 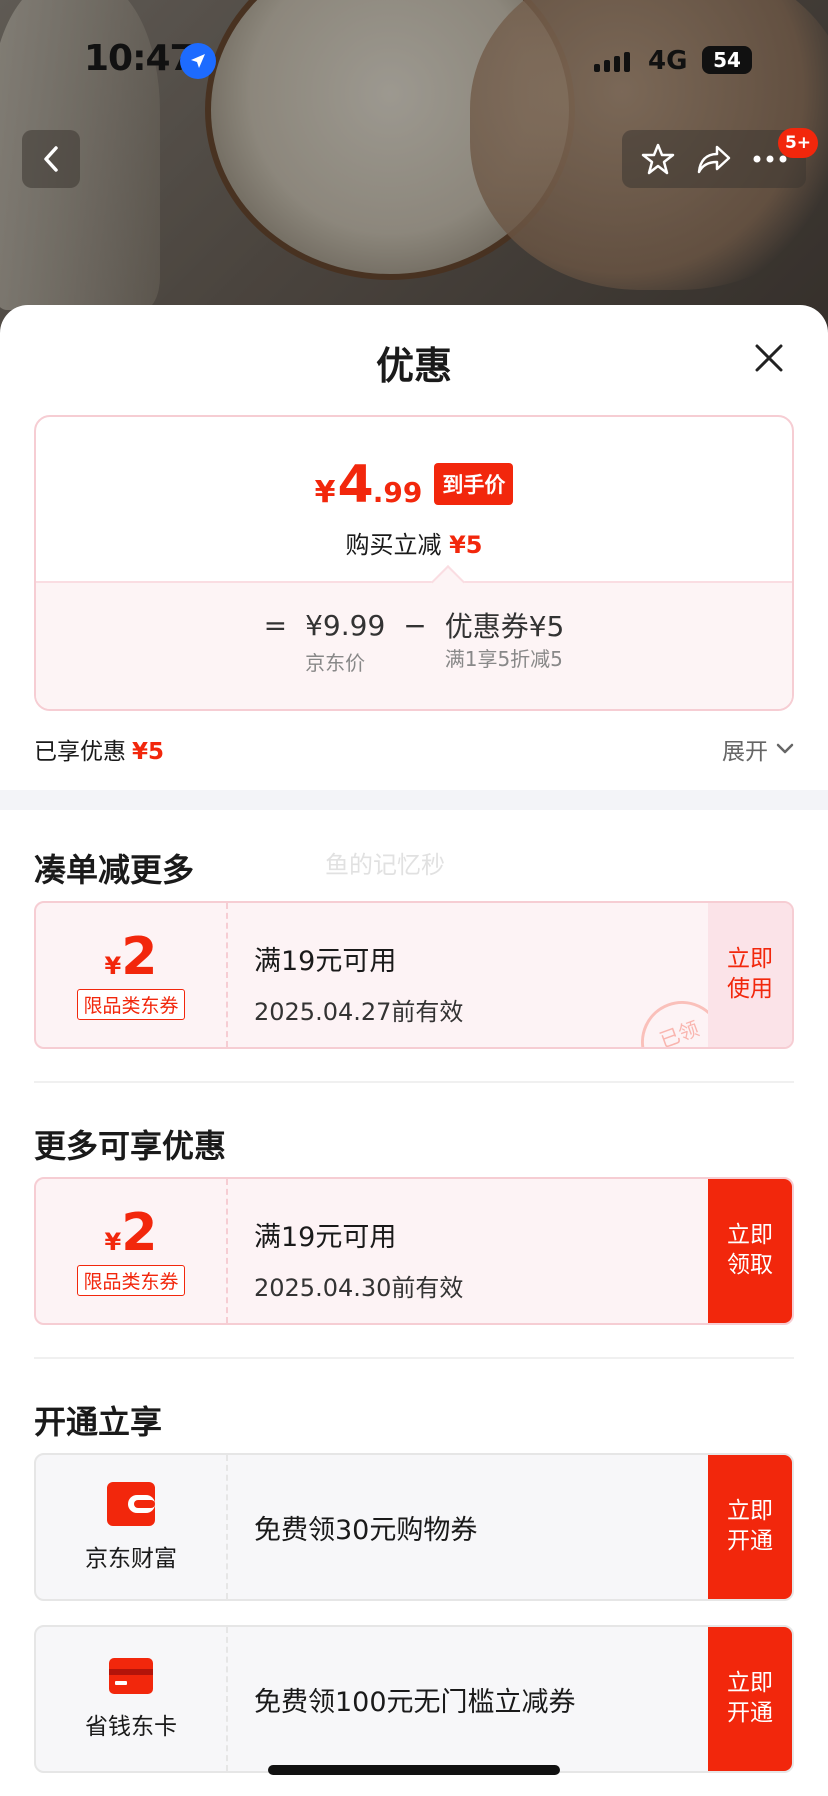 I want to click on jd-price-block: ¥9.99 京东价, so click(x=345, y=641).